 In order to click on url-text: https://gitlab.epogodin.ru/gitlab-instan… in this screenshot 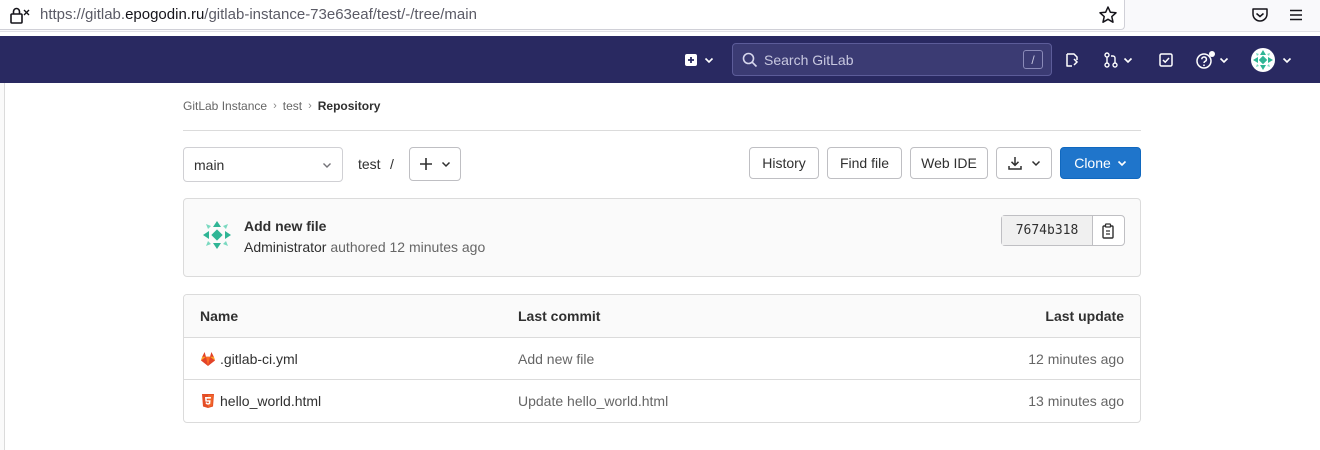, I will do `click(258, 14)`.